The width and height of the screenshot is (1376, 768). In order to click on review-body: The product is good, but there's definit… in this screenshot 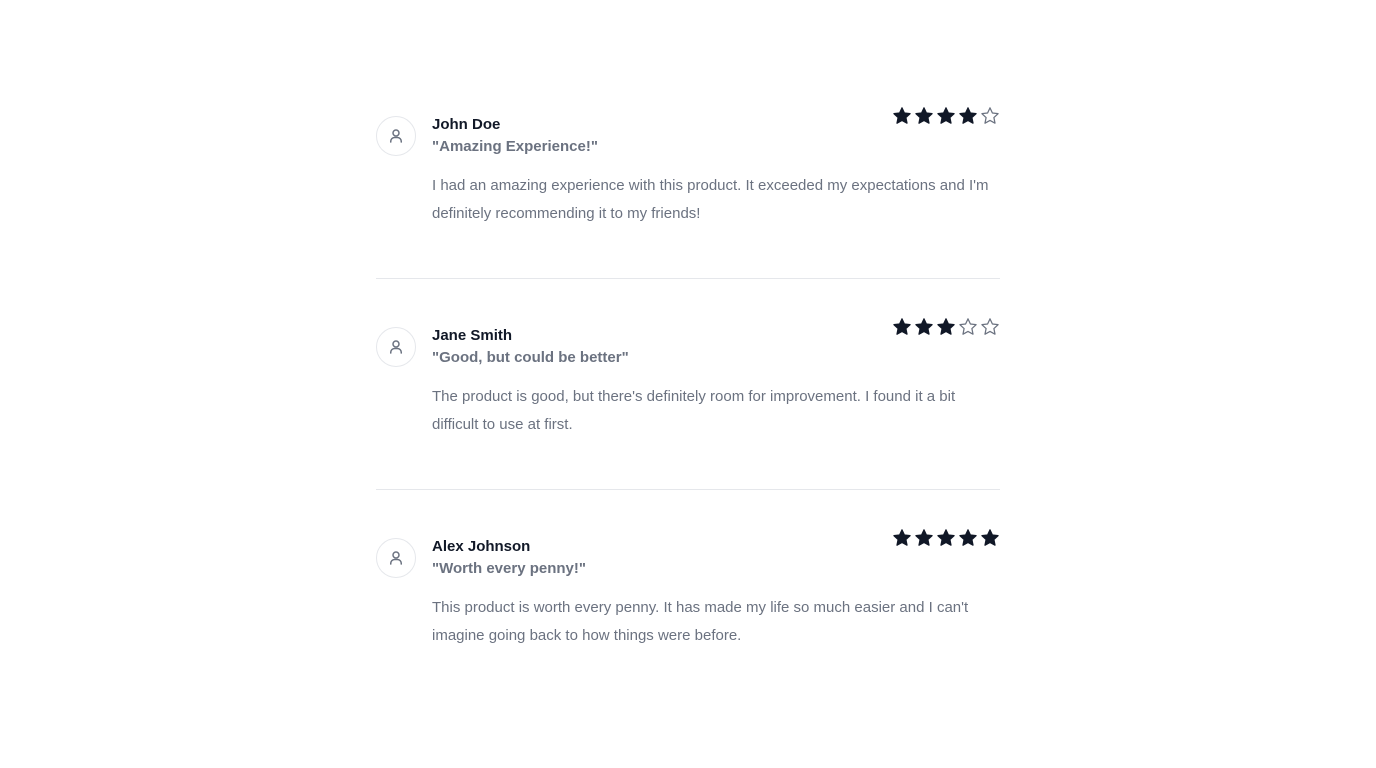, I will do `click(694, 410)`.